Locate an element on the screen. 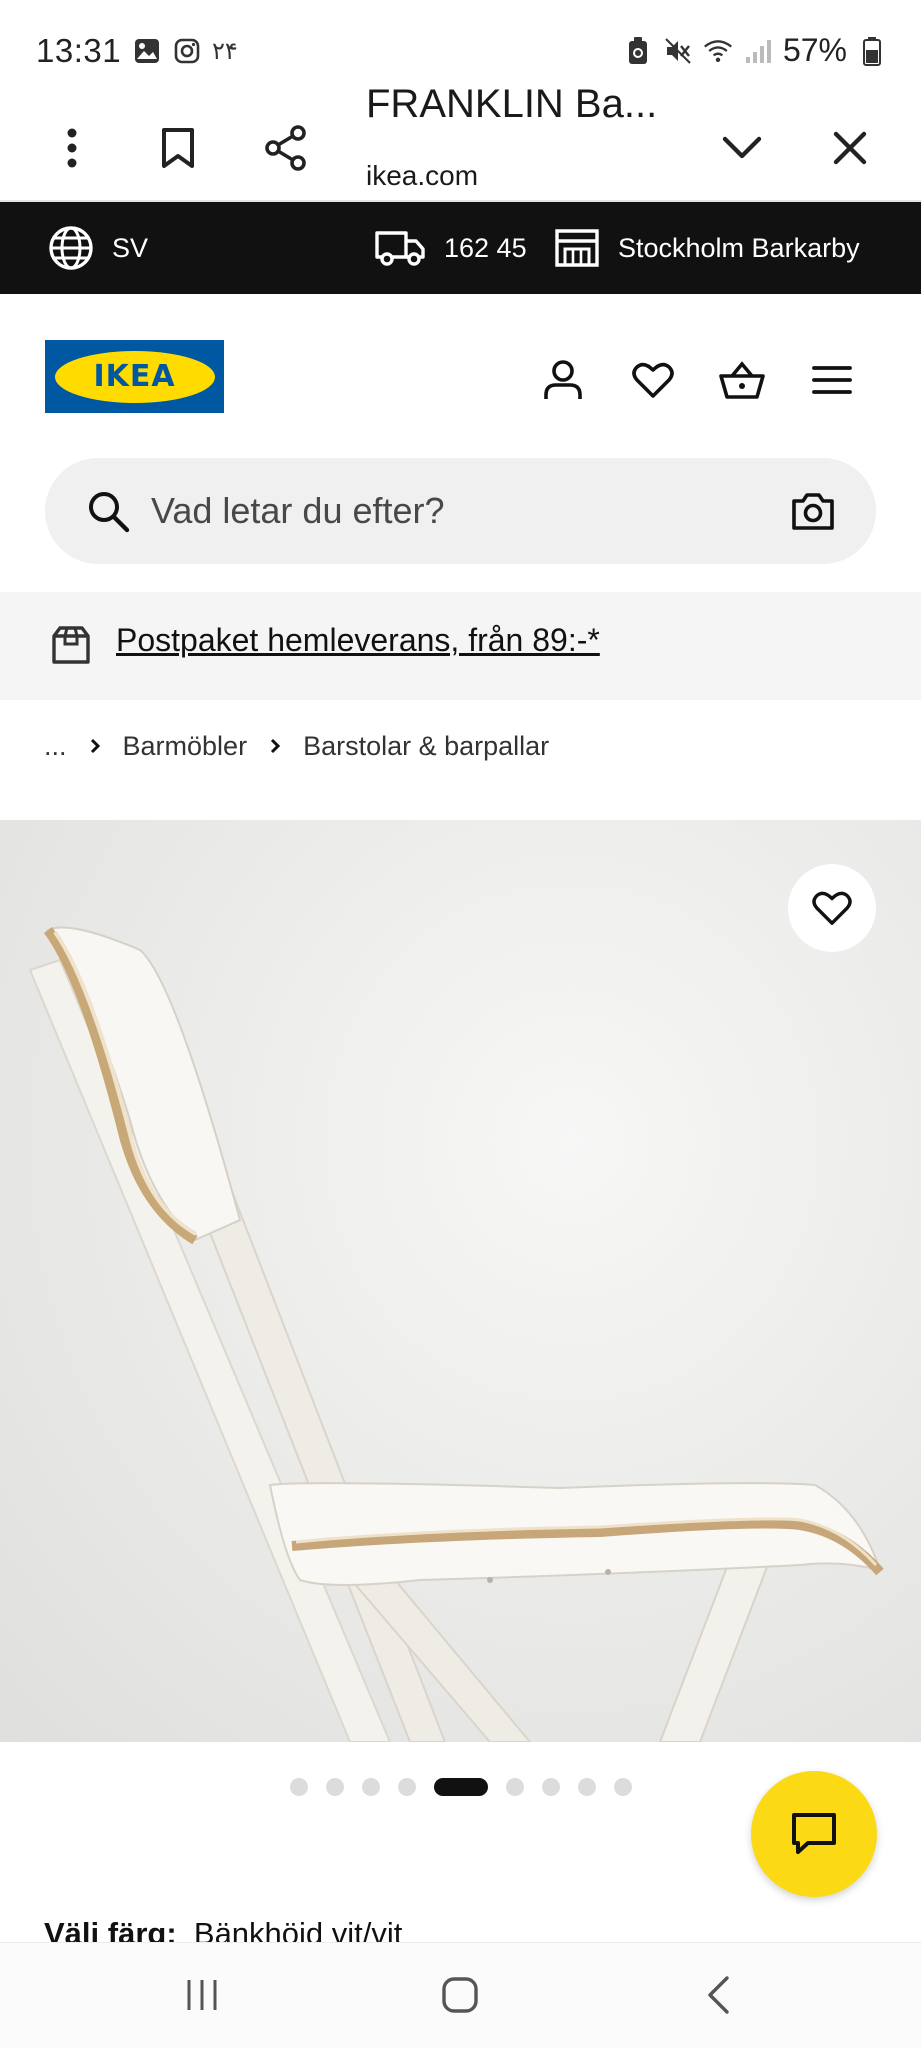 The width and height of the screenshot is (921, 2048). basket-icon is located at coordinates (742, 380).